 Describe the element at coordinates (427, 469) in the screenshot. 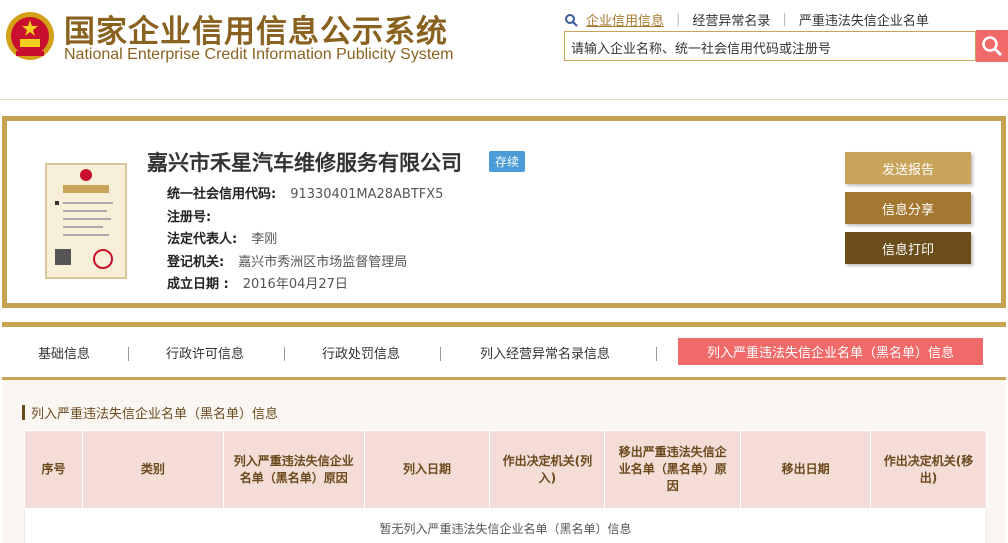

I see `column-header: 列入日期` at that location.